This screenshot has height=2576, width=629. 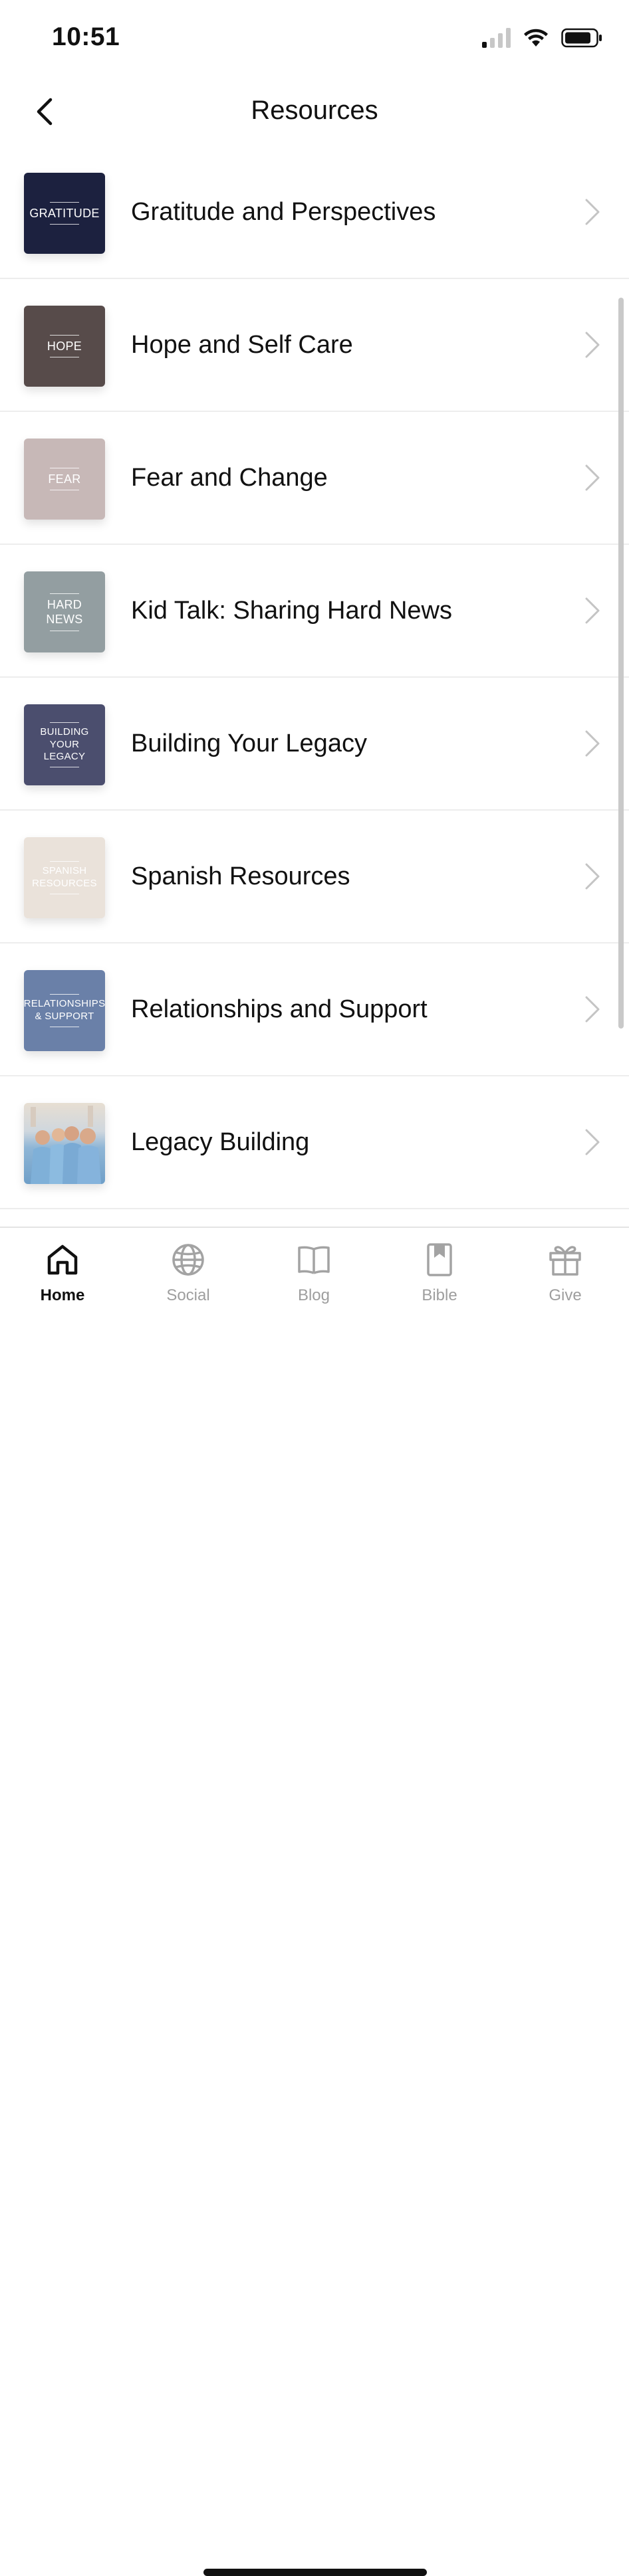 What do you see at coordinates (62, 1260) in the screenshot?
I see `home-icon` at bounding box center [62, 1260].